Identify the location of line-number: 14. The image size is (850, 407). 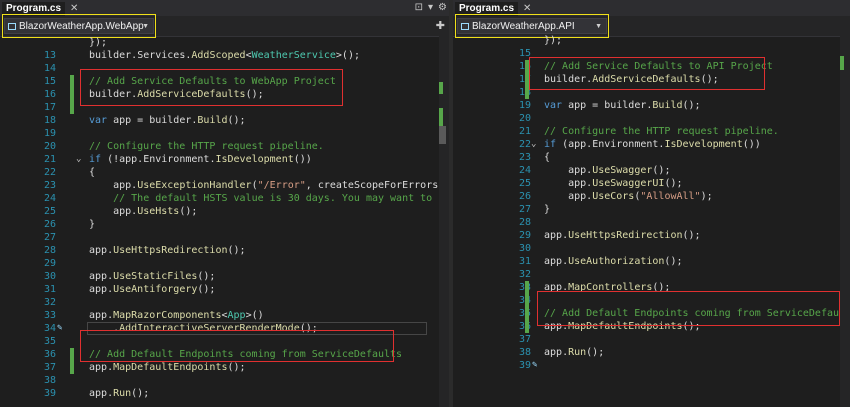
(49, 68).